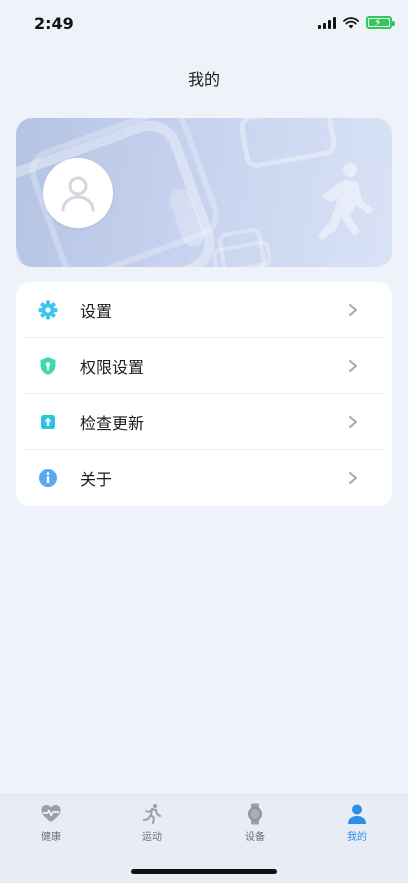 The image size is (408, 883). What do you see at coordinates (112, 423) in the screenshot?
I see `menu-item-label: 检查更新` at bounding box center [112, 423].